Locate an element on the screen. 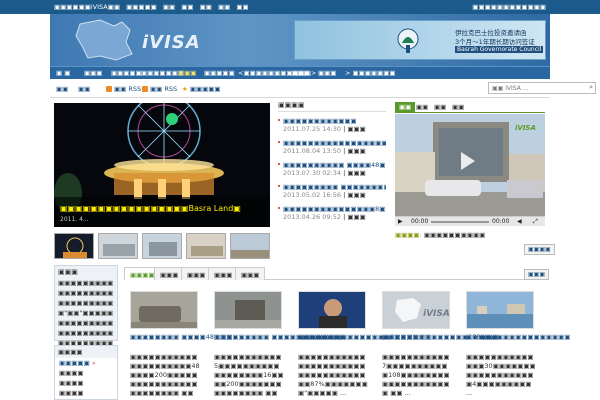 Image resolution: width=600 pixels, height=400 pixels. news-card-title: ▣▣▣▣▣▣▣▣ ▣▣▣▣48▣▣▣ is located at coordinates (181, 337).